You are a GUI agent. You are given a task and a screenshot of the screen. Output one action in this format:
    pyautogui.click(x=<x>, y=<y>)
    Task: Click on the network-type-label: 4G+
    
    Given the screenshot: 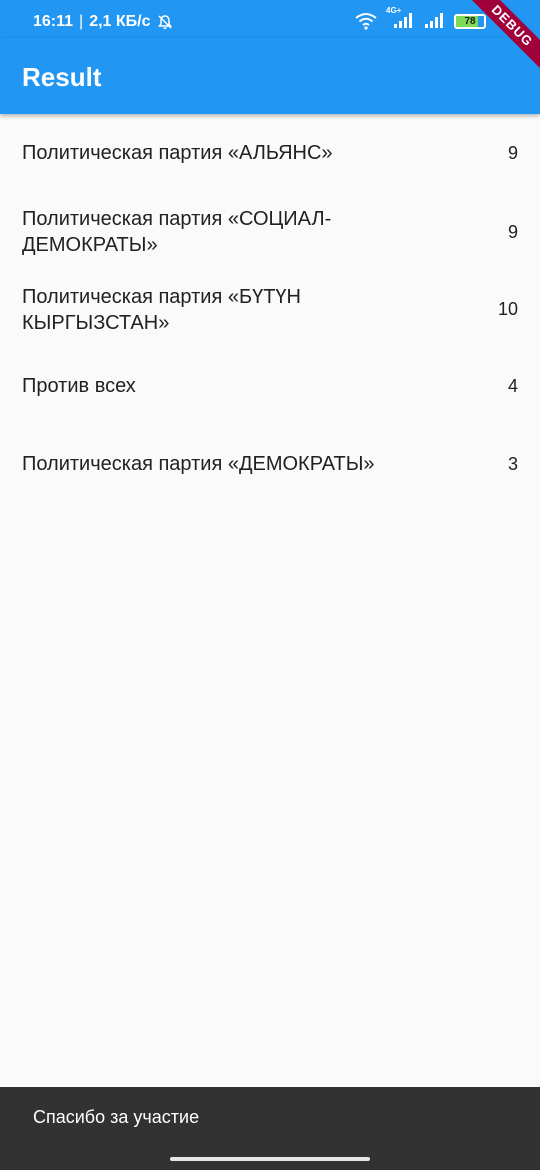 What is the action you would take?
    pyautogui.click(x=394, y=10)
    